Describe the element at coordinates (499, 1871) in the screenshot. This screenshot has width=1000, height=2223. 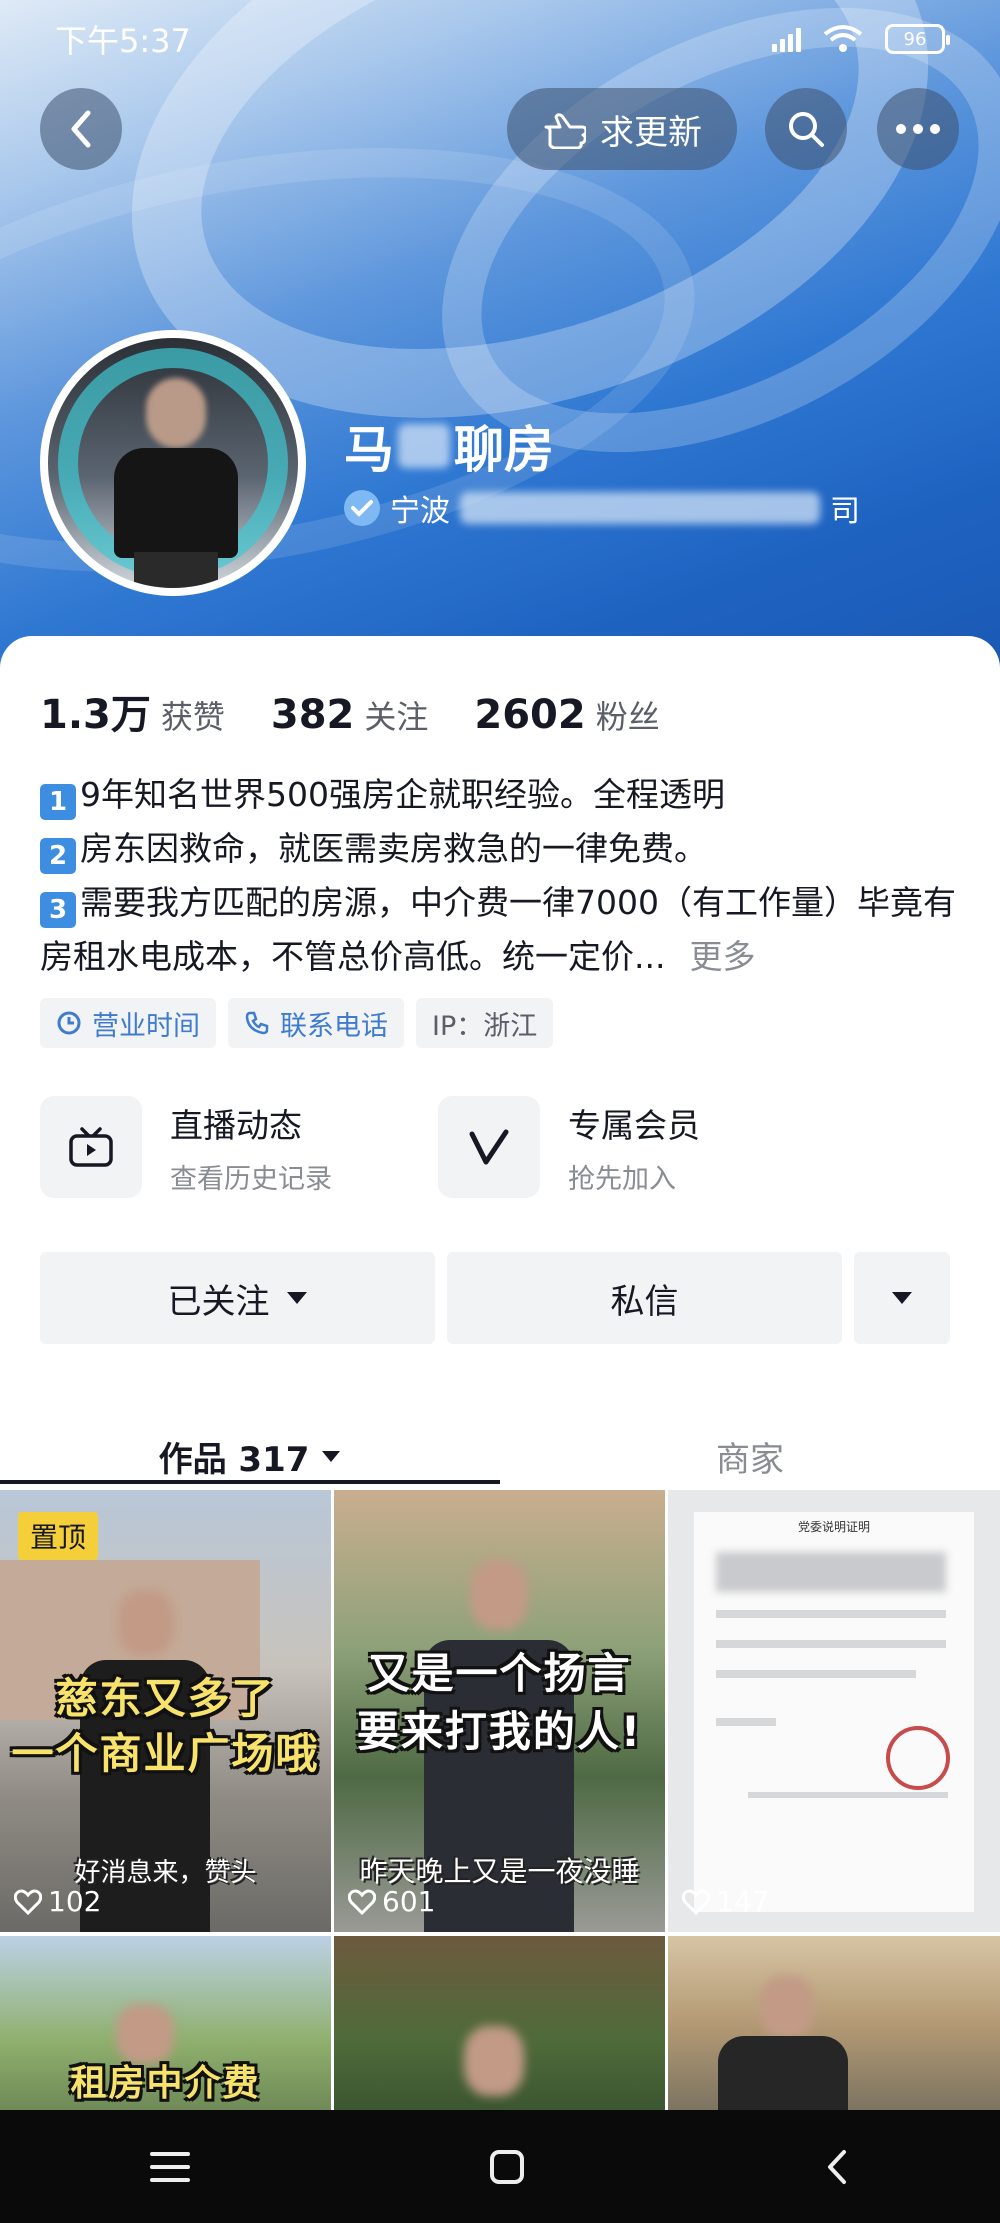
I see `video-subtitle: 昨天晚上又是一夜没睡` at that location.